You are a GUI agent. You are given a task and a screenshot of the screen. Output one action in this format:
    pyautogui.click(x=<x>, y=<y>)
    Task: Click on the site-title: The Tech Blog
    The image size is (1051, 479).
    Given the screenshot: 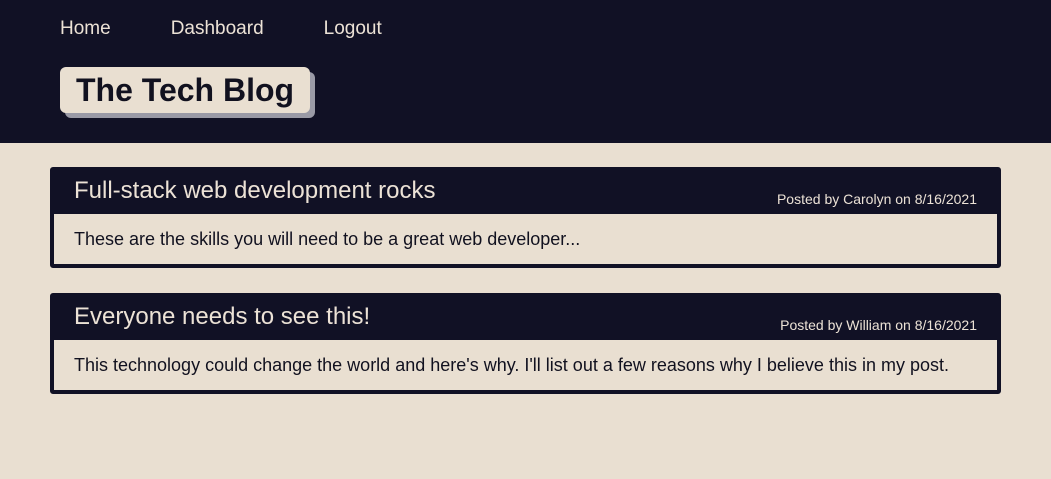 What is the action you would take?
    pyautogui.click(x=185, y=90)
    